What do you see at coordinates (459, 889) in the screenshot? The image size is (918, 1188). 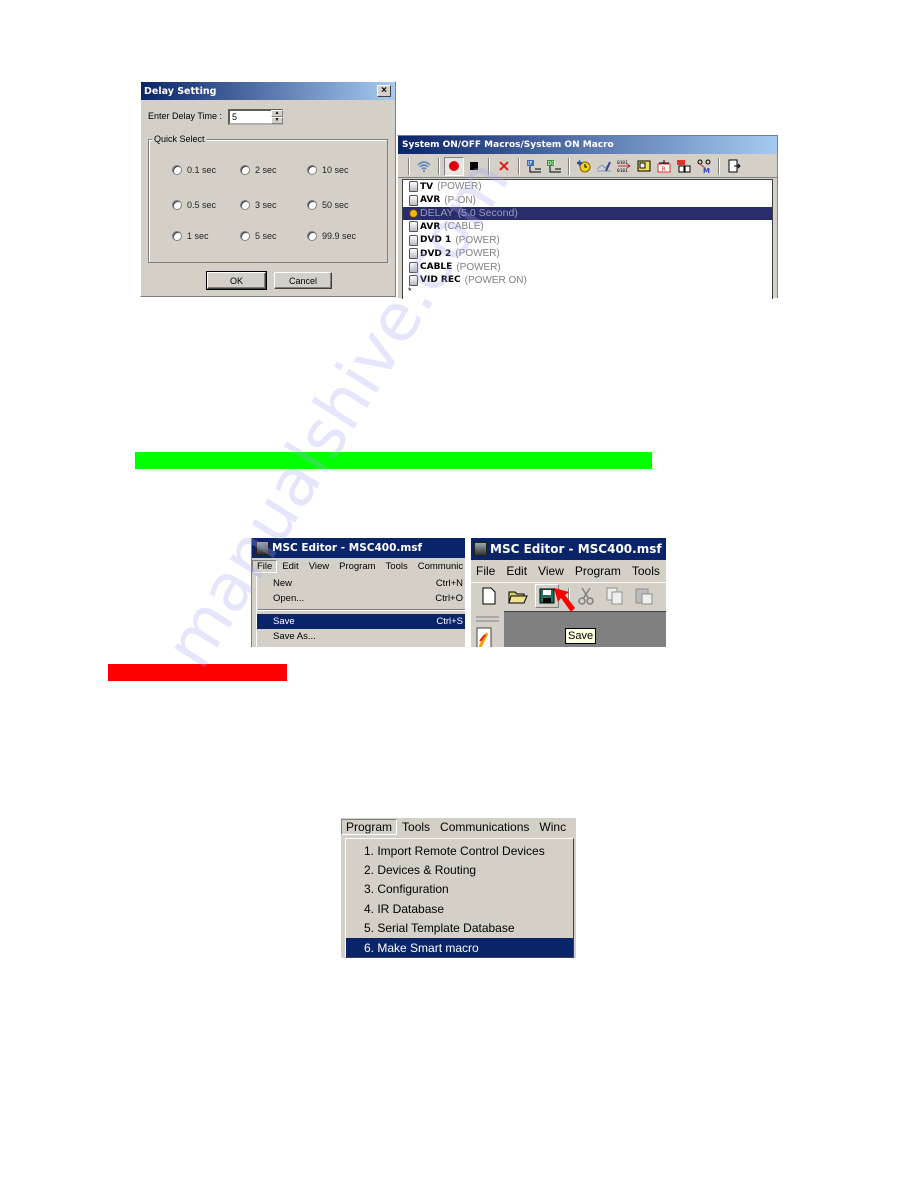 I see `menu-item-configuration: 3. Configuration` at bounding box center [459, 889].